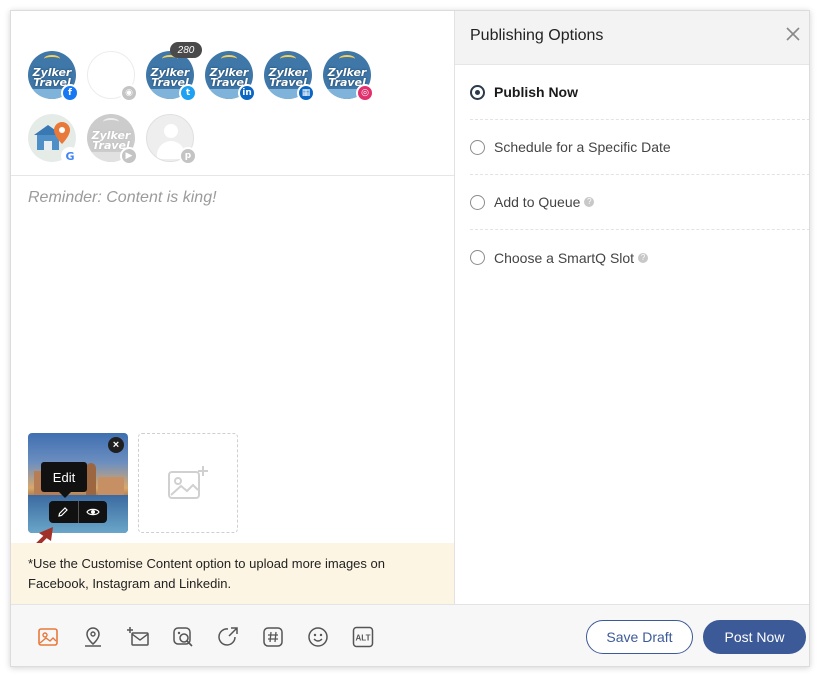 This screenshot has width=820, height=677. I want to click on hashtag-icon, so click(273, 637).